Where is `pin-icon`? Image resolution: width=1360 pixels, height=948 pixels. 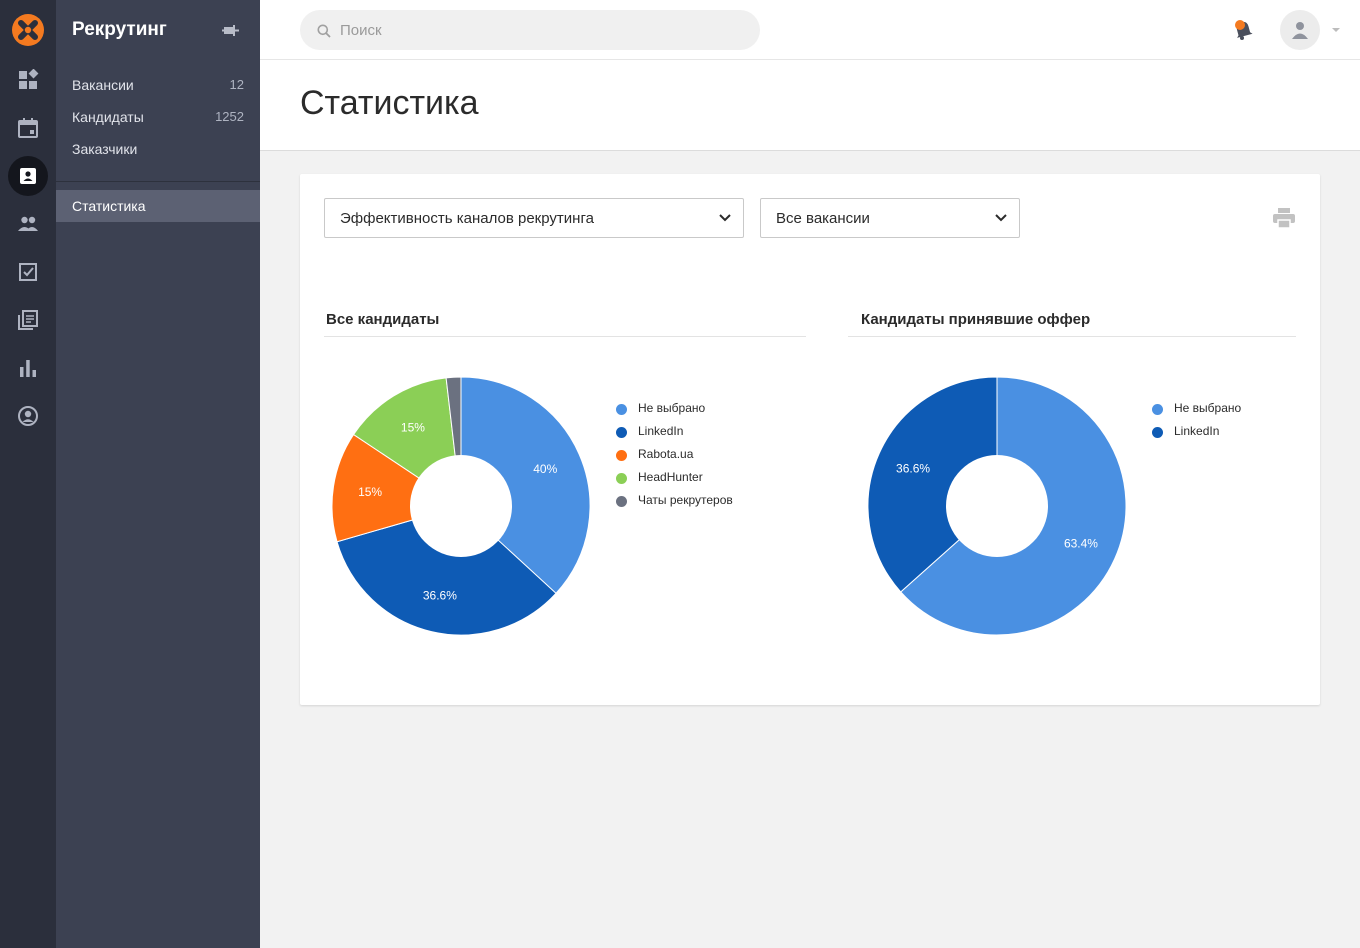 pin-icon is located at coordinates (230, 31).